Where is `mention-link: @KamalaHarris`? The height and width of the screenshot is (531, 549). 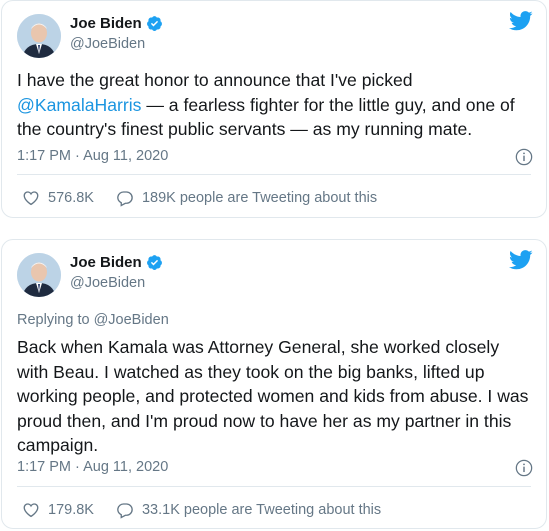
mention-link: @KamalaHarris is located at coordinates (79, 105).